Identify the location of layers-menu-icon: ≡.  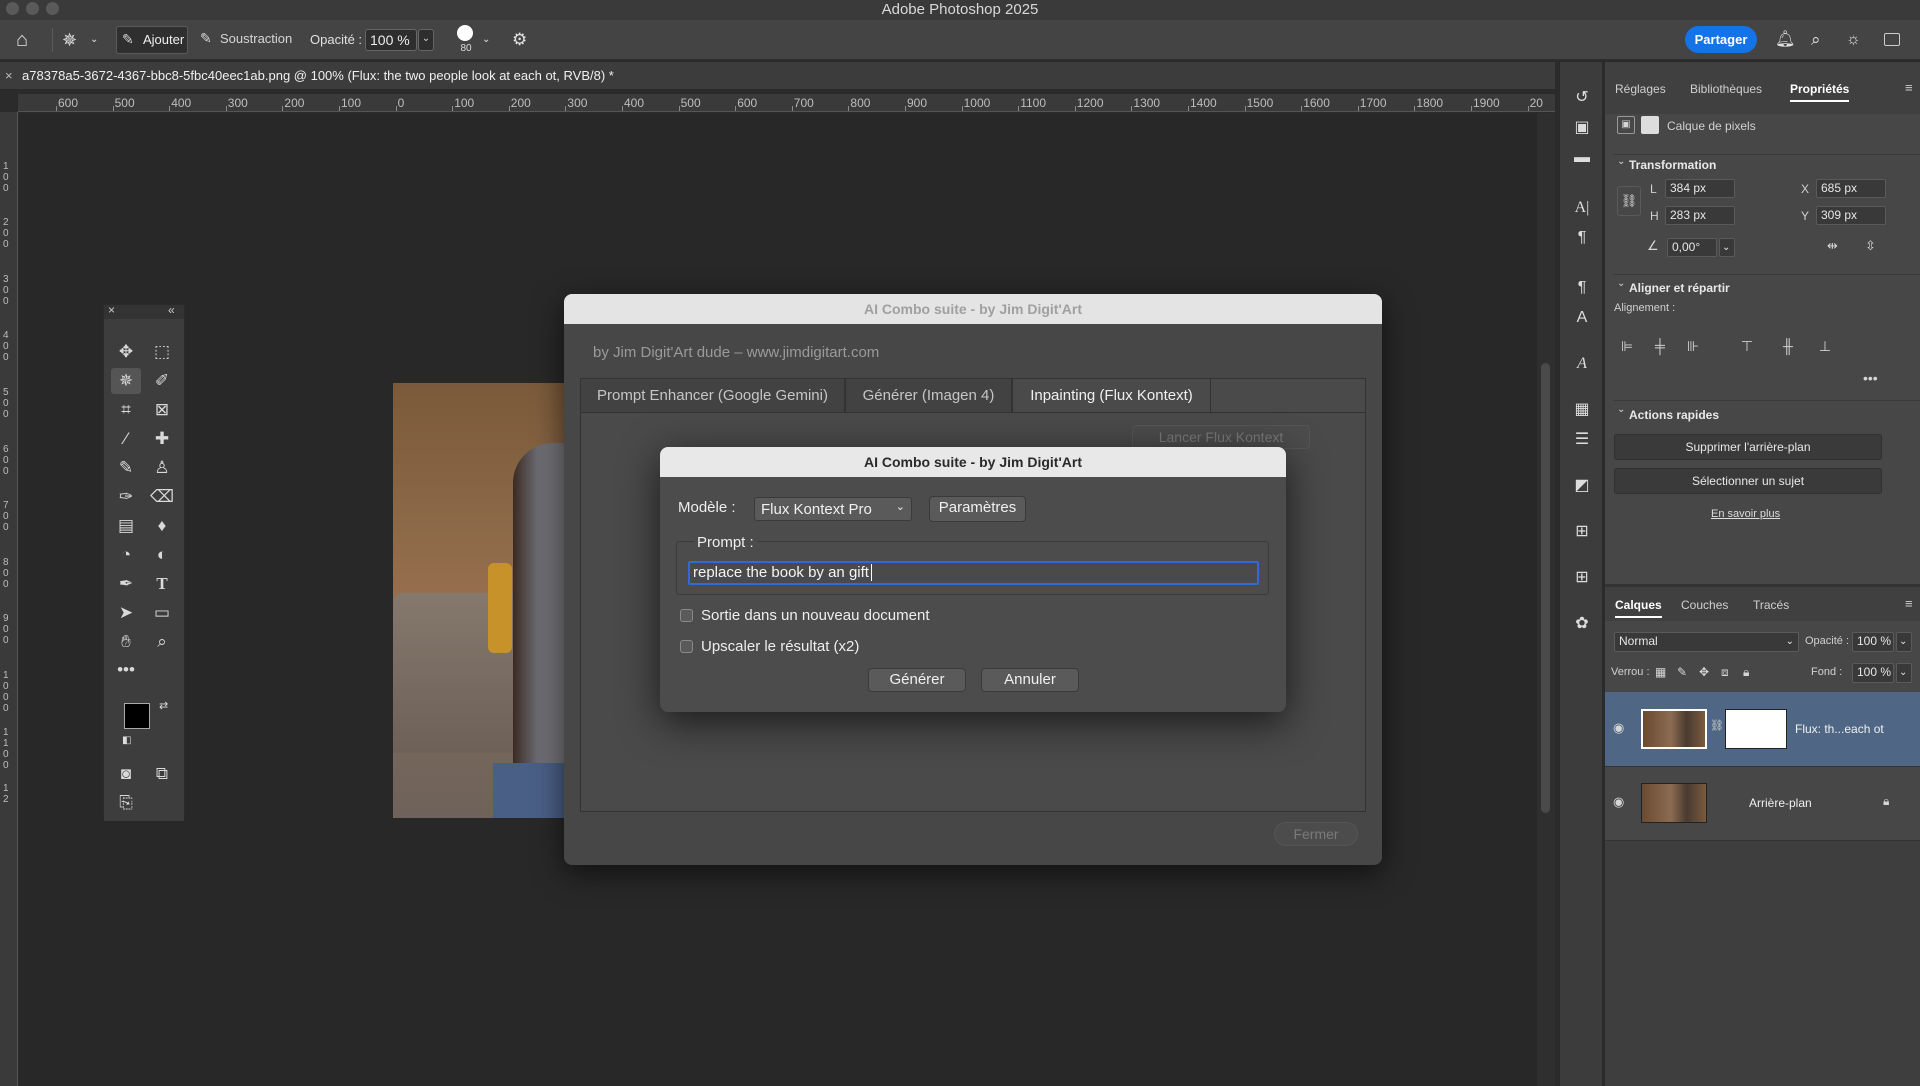
(1909, 603).